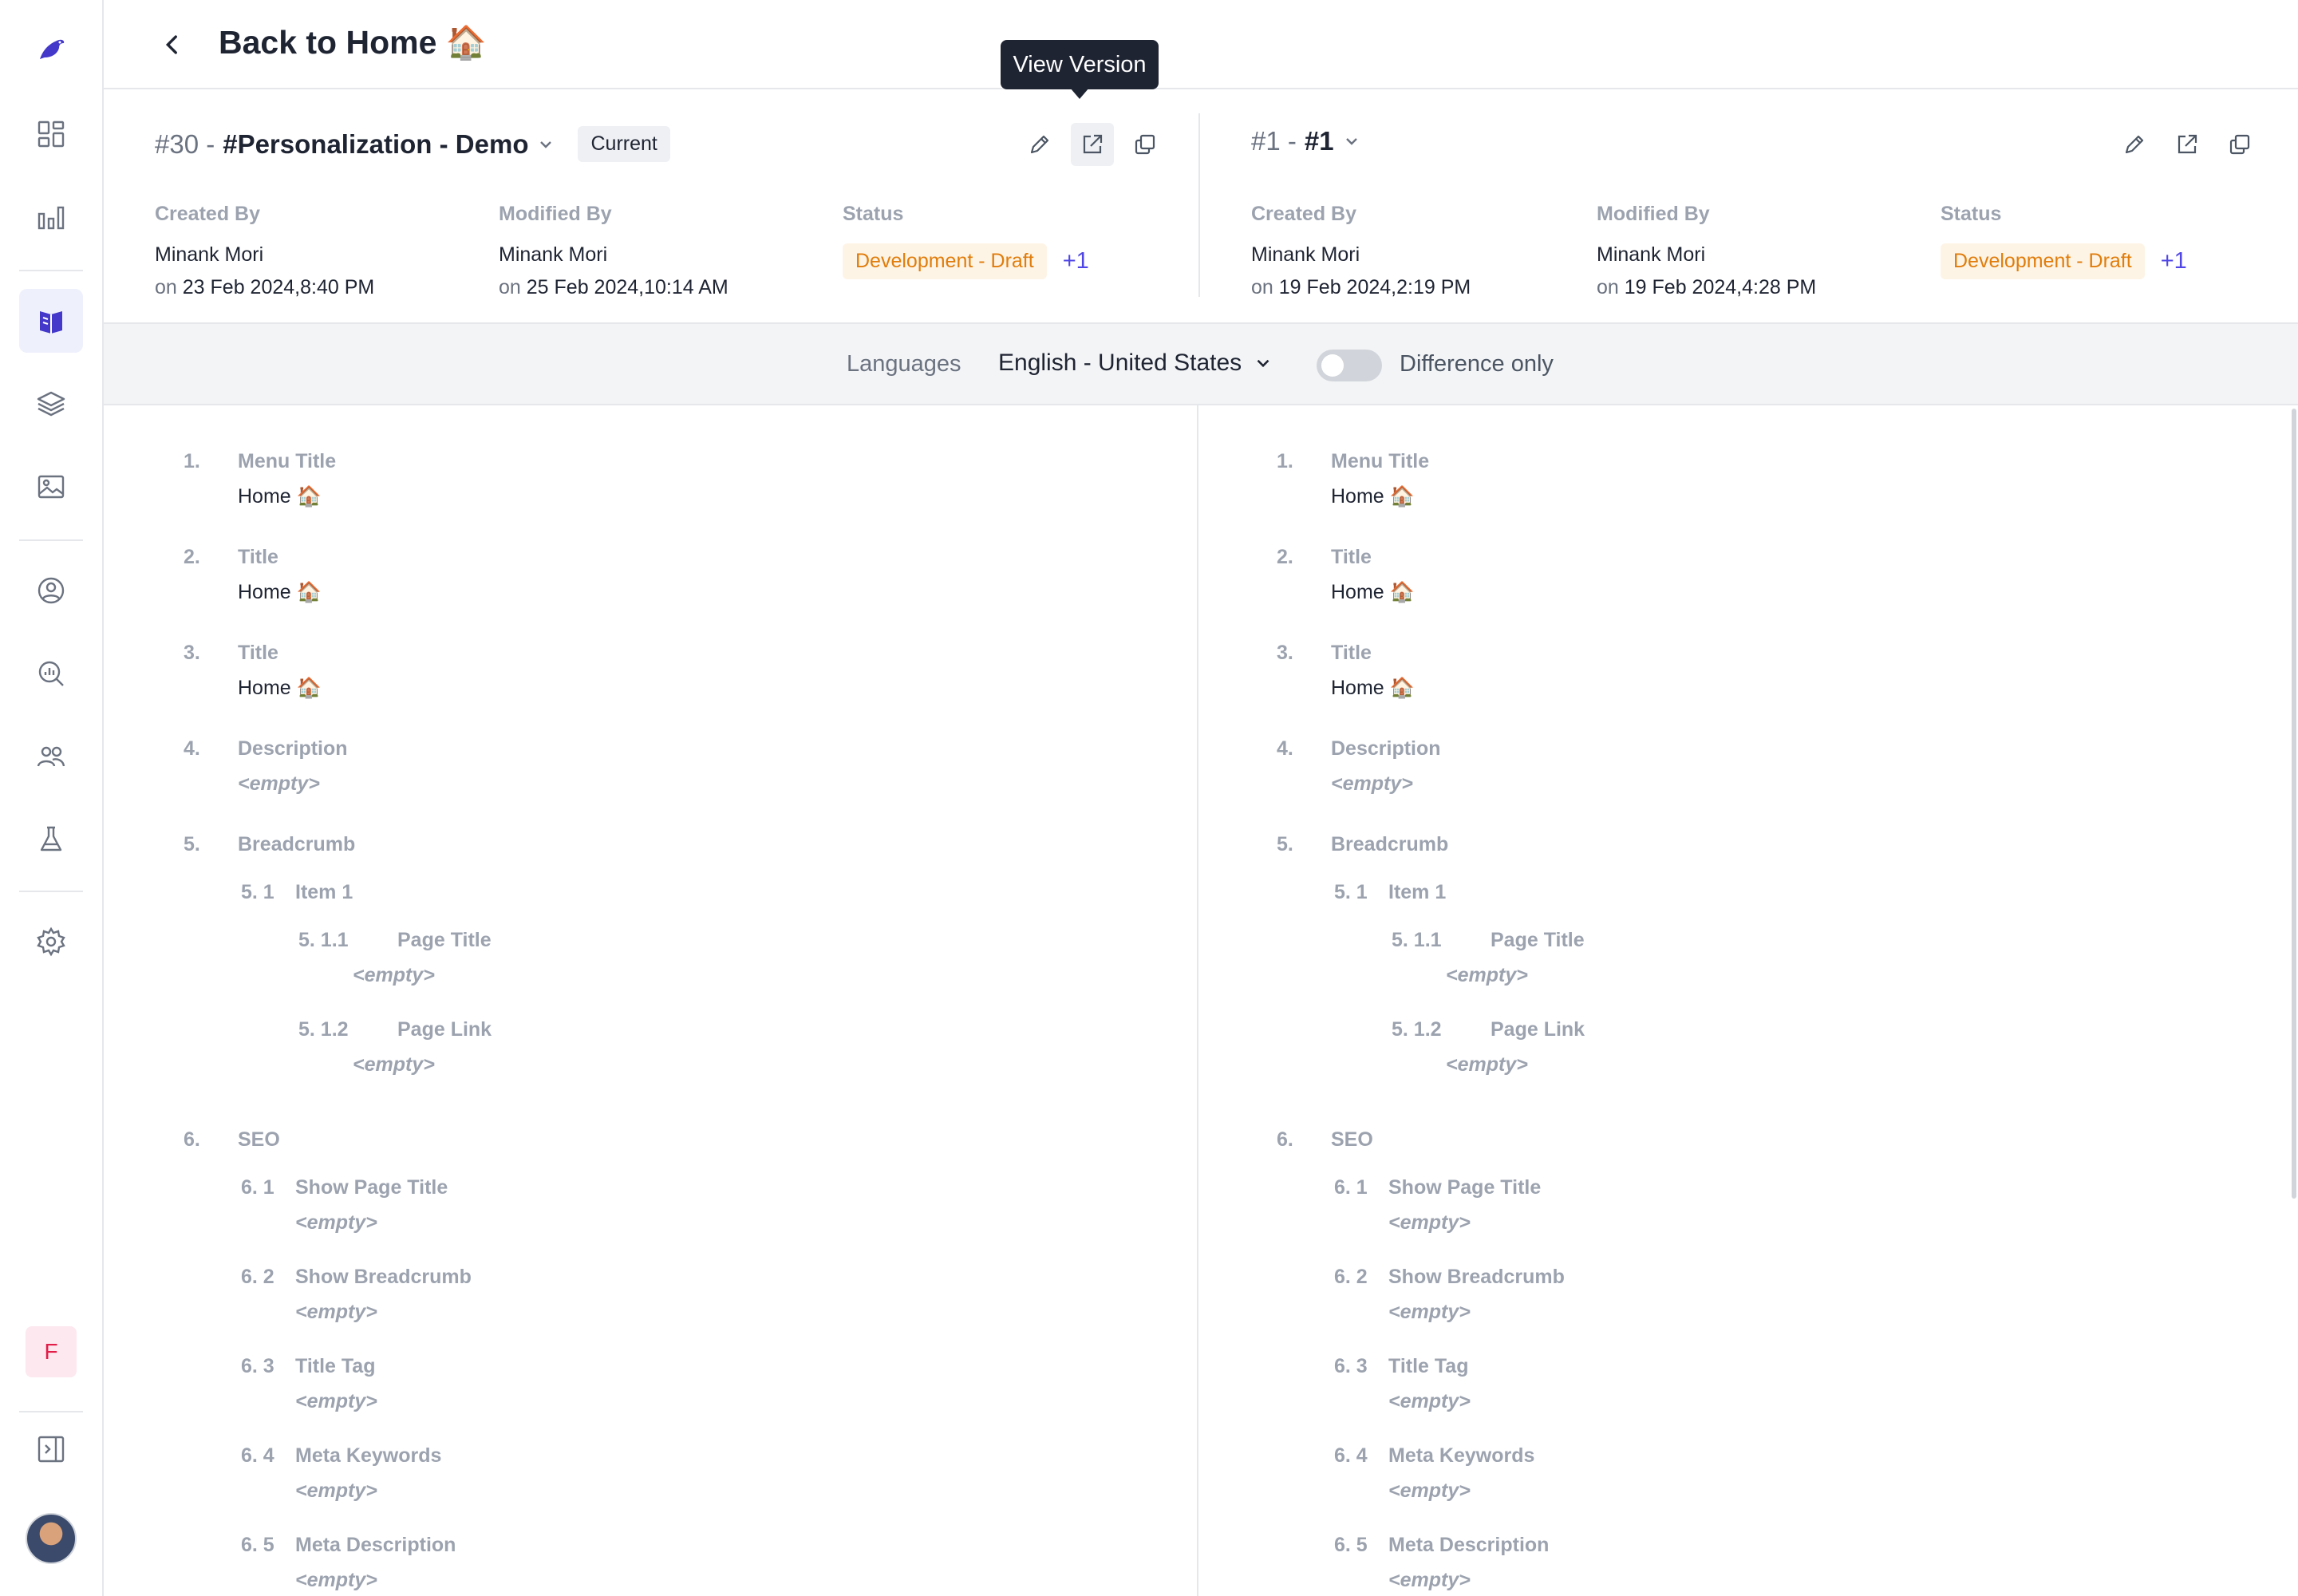  Describe the element at coordinates (51, 942) in the screenshot. I see `settings-icon` at that location.